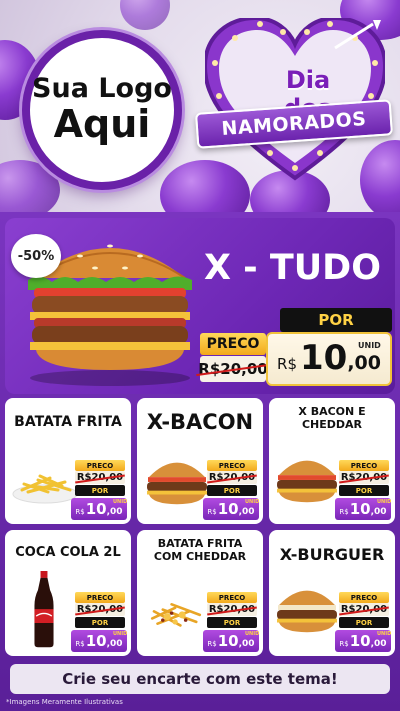 The image size is (400, 711). What do you see at coordinates (323, 358) in the screenshot?
I see `featured-price-int: 10` at bounding box center [323, 358].